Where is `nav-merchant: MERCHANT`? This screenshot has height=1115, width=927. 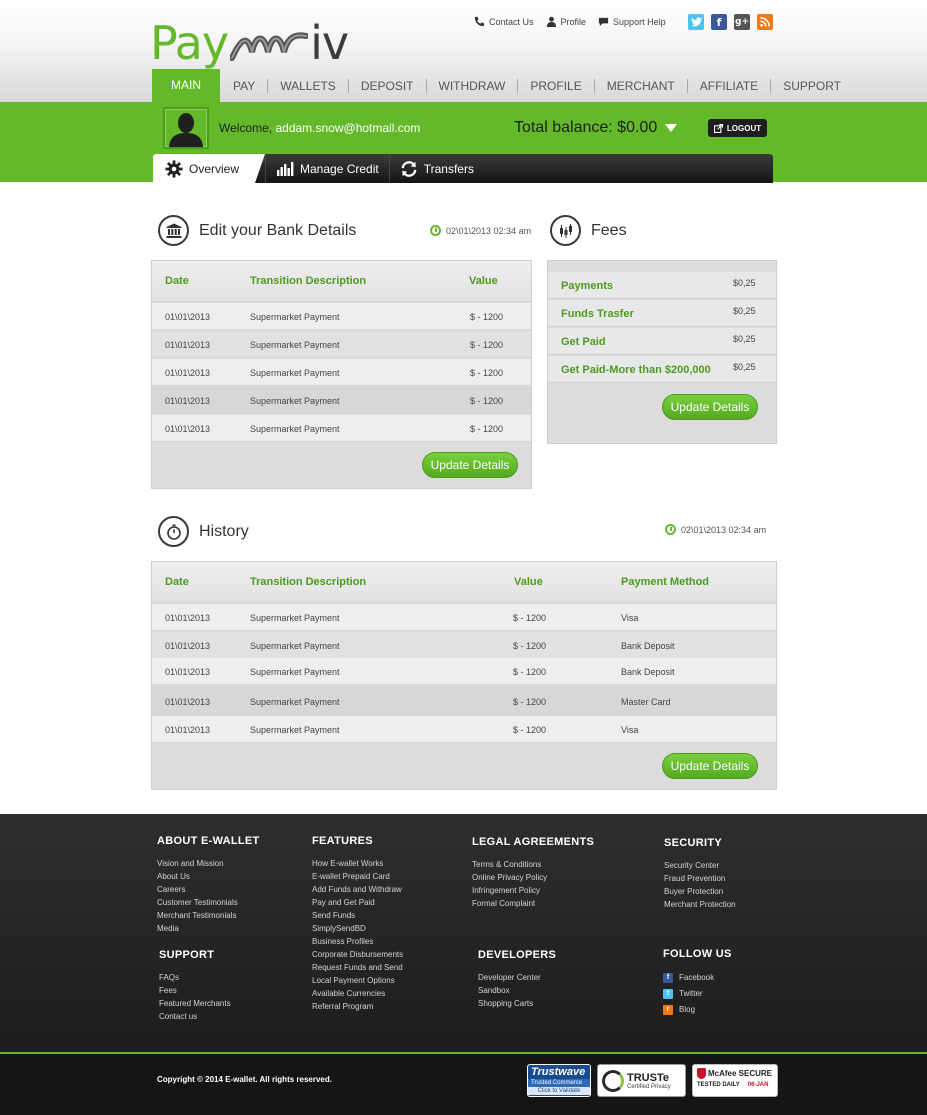
nav-merchant: MERCHANT is located at coordinates (641, 85).